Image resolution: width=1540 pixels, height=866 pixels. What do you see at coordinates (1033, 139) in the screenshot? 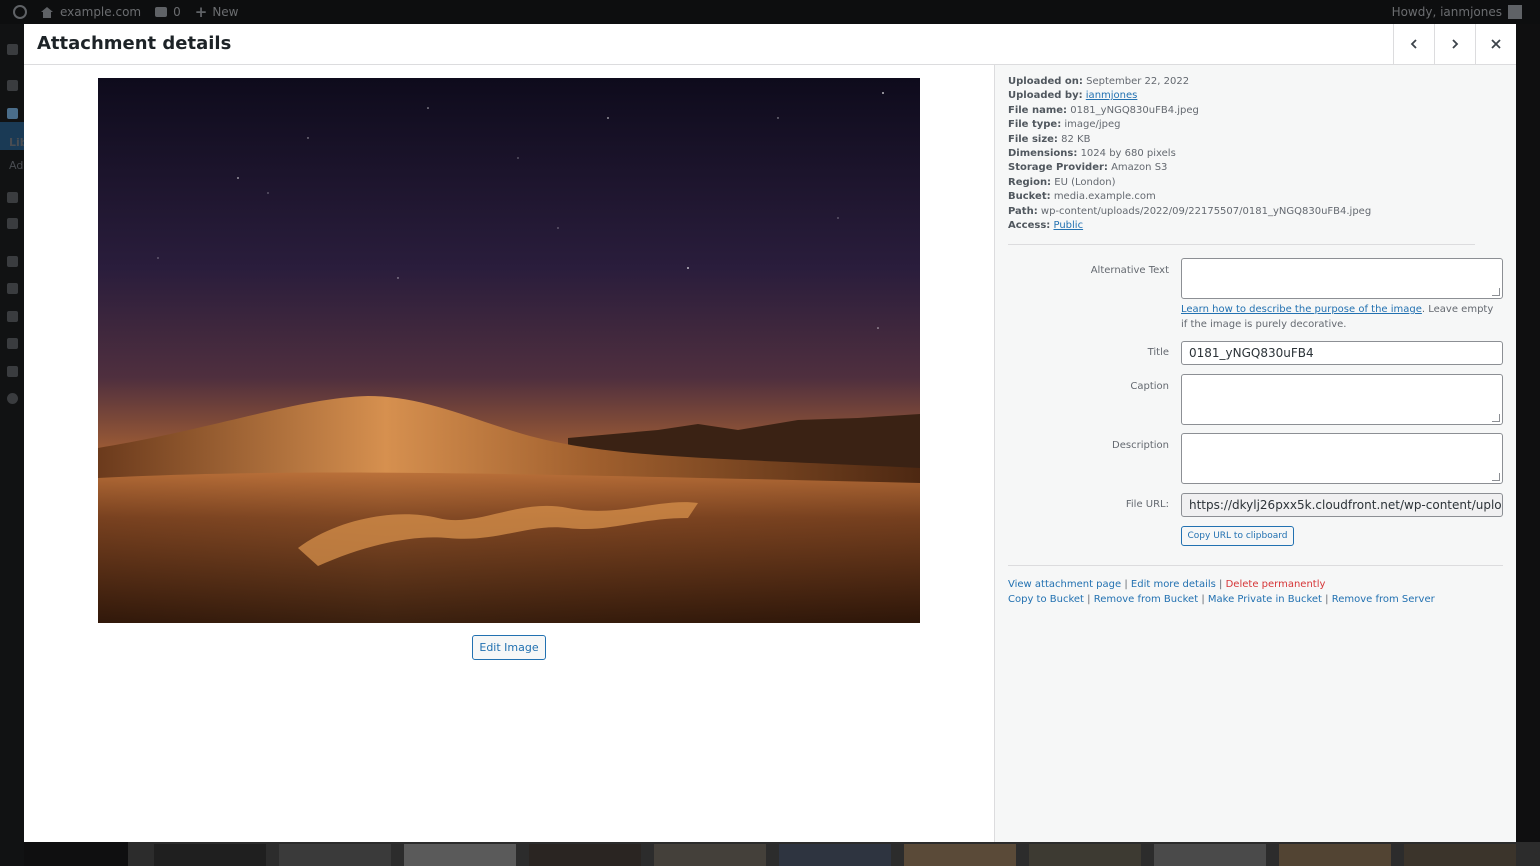
I see `file-size-label: File size:` at bounding box center [1033, 139].